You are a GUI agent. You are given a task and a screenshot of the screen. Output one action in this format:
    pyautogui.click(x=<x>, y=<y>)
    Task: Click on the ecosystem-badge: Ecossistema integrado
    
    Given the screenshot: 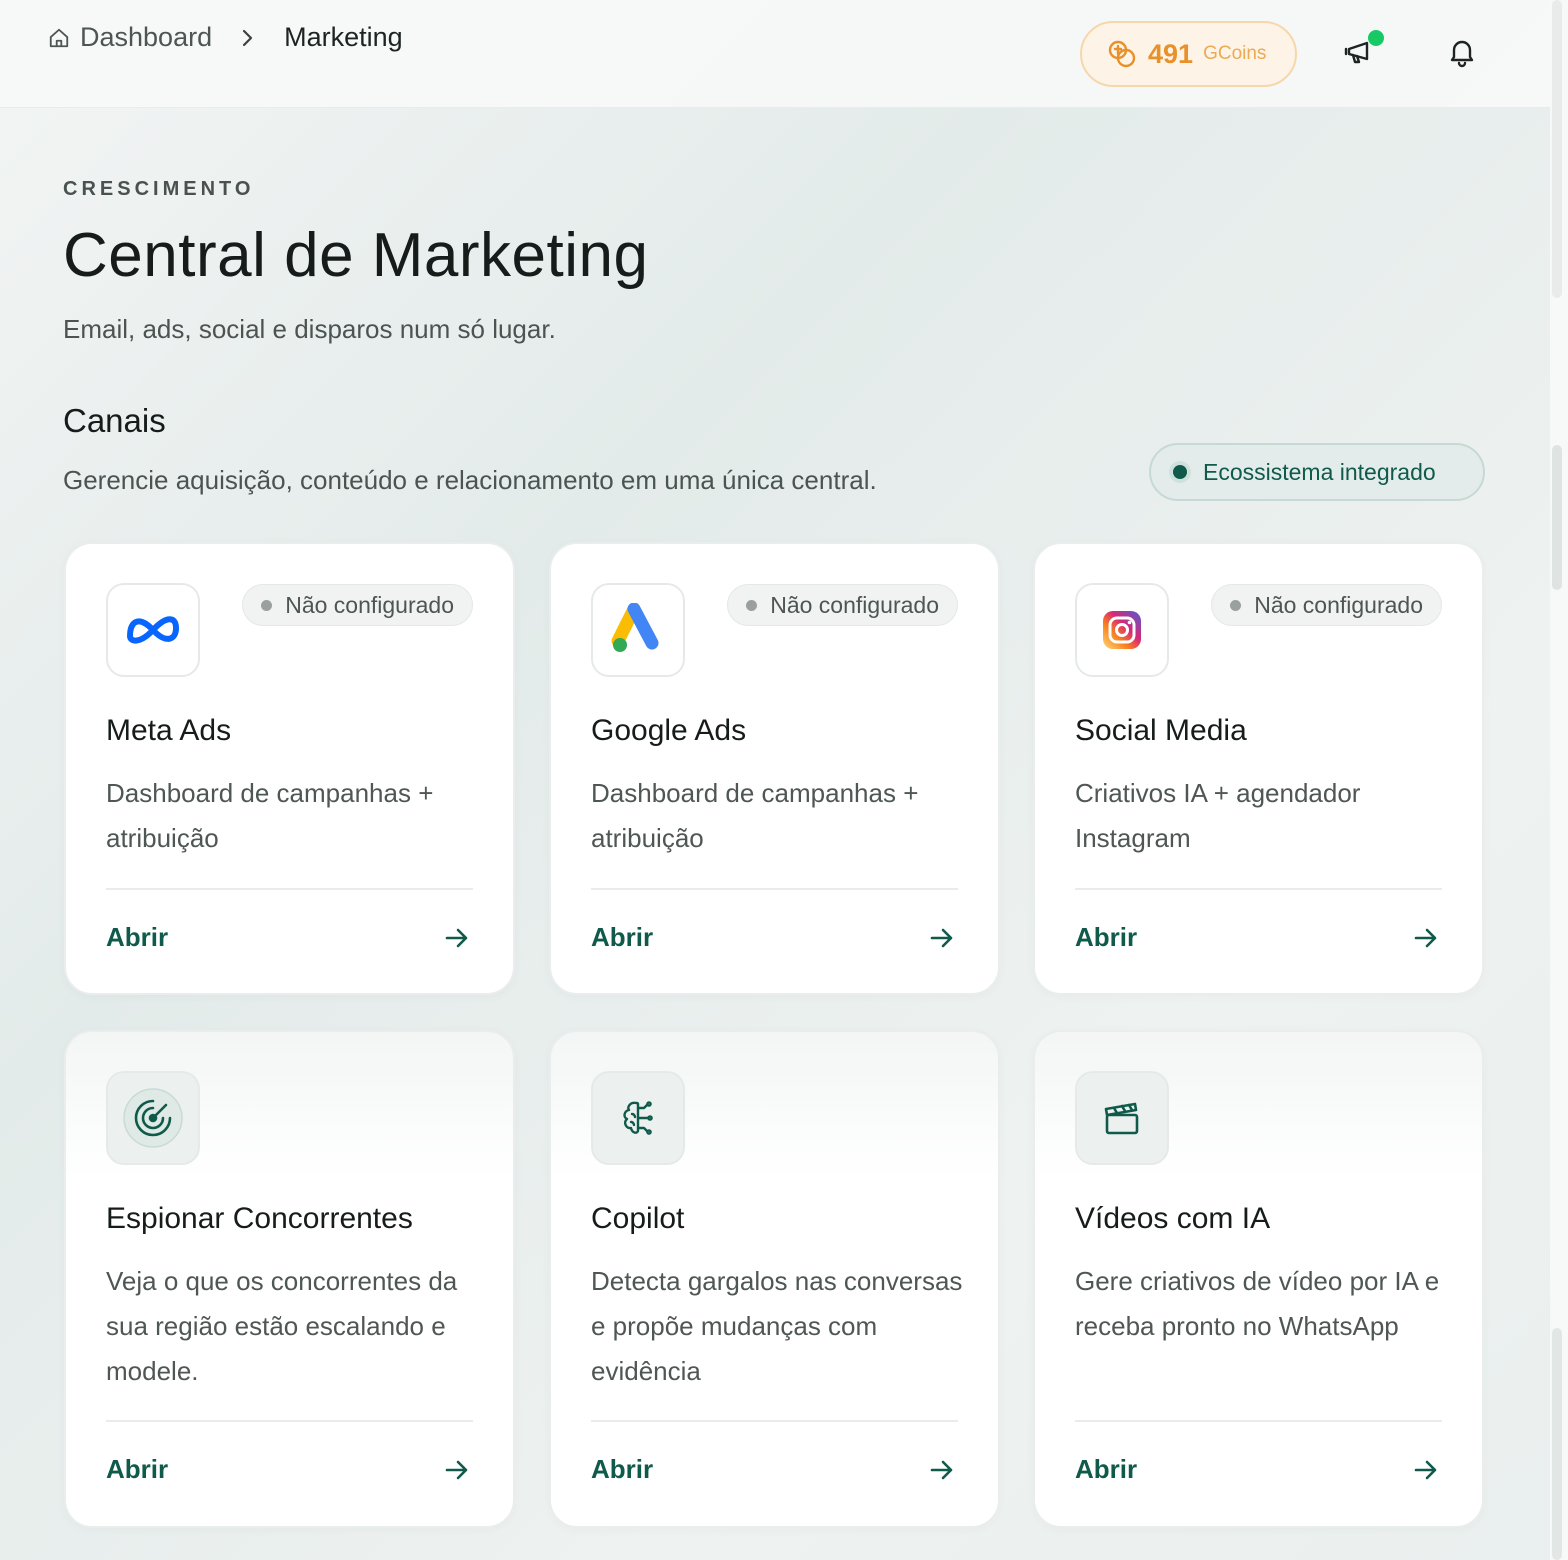 What is the action you would take?
    pyautogui.click(x=1317, y=472)
    